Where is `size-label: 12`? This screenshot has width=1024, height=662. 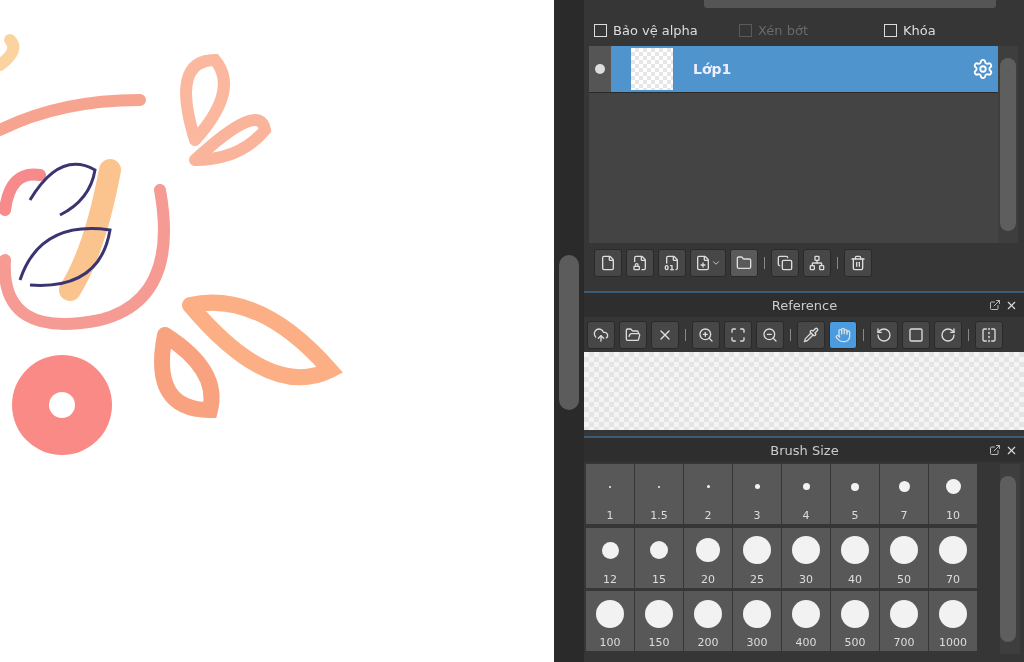
size-label: 12 is located at coordinates (610, 579).